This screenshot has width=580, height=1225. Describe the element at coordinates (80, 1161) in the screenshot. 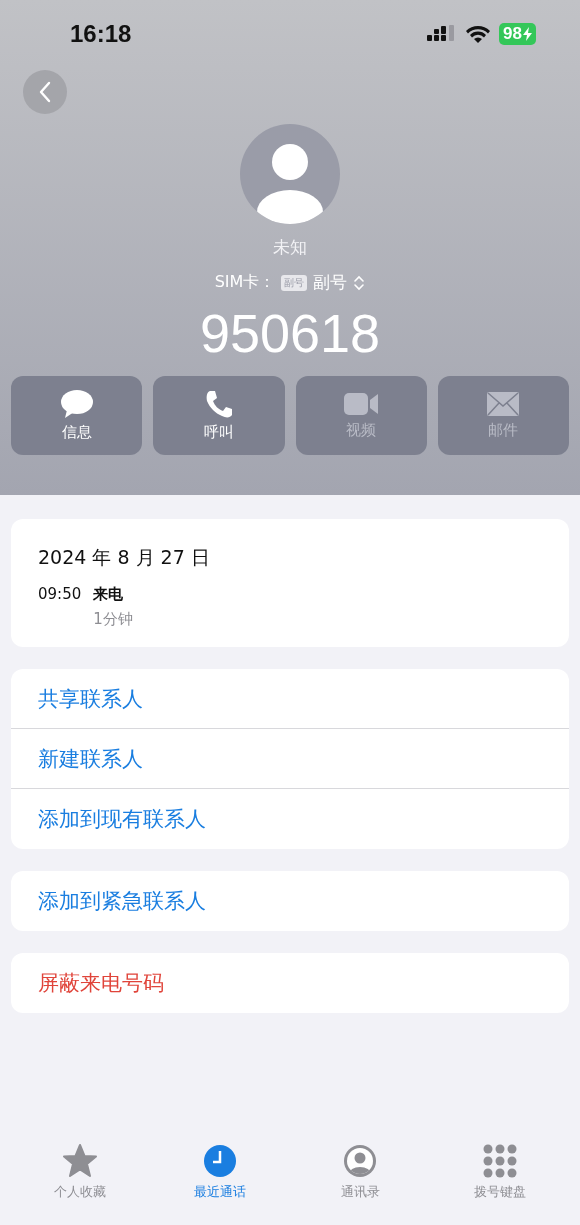

I see `star-icon` at that location.